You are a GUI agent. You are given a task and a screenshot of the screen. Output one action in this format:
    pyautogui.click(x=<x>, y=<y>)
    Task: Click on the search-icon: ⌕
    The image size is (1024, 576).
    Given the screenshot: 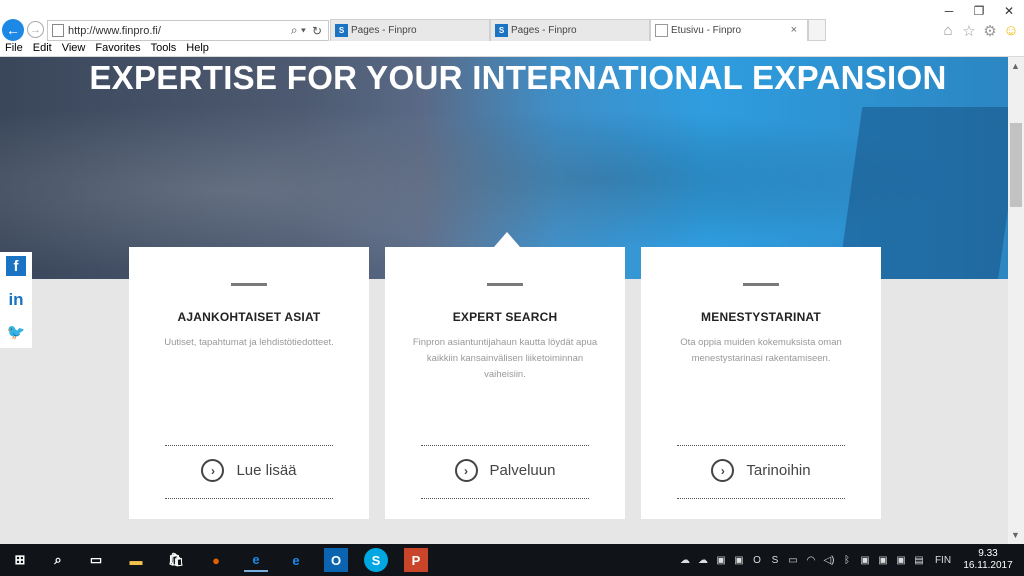 What is the action you would take?
    pyautogui.click(x=58, y=560)
    